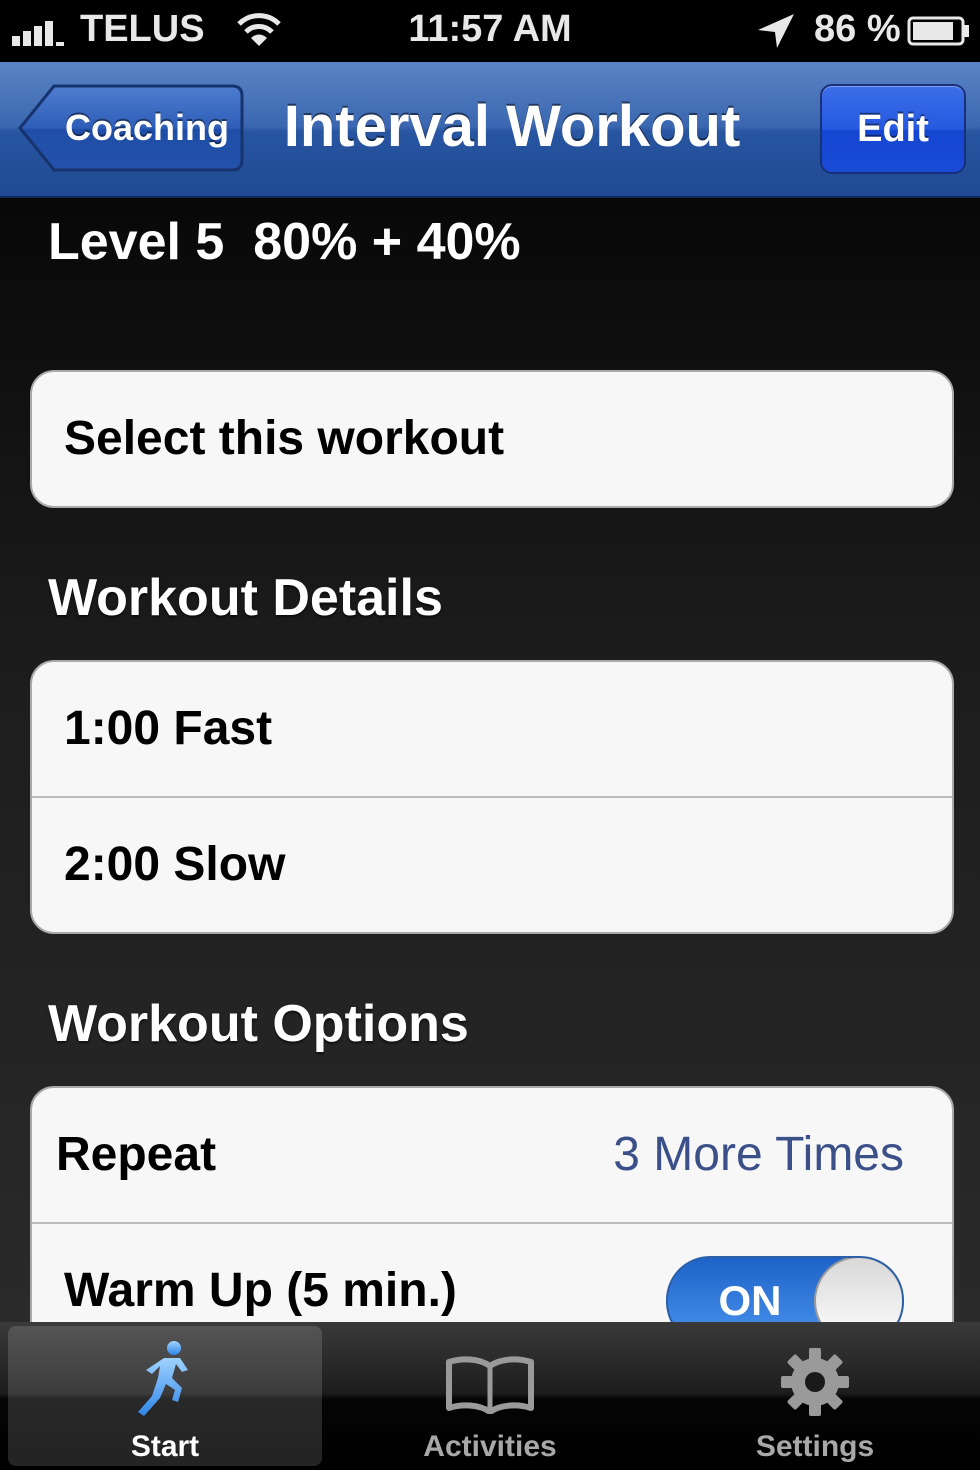 Image resolution: width=980 pixels, height=1470 pixels. What do you see at coordinates (165, 1446) in the screenshot?
I see `tab-start-label: Start` at bounding box center [165, 1446].